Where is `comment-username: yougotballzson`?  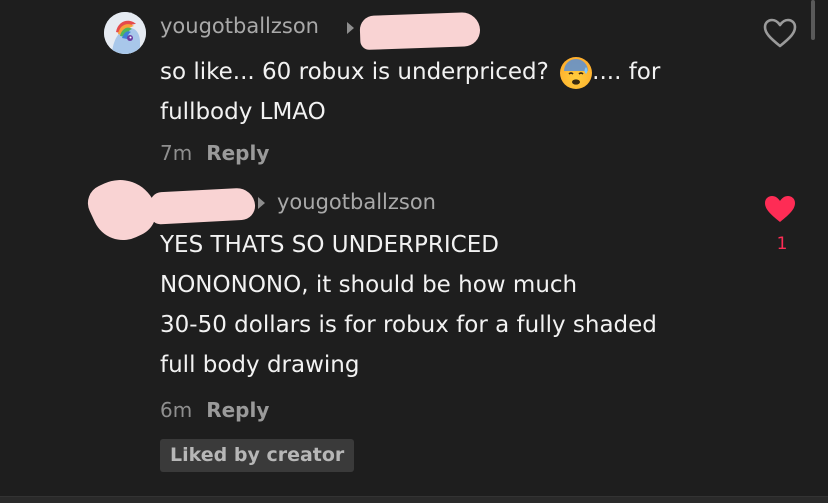 comment-username: yougotballzson is located at coordinates (239, 26).